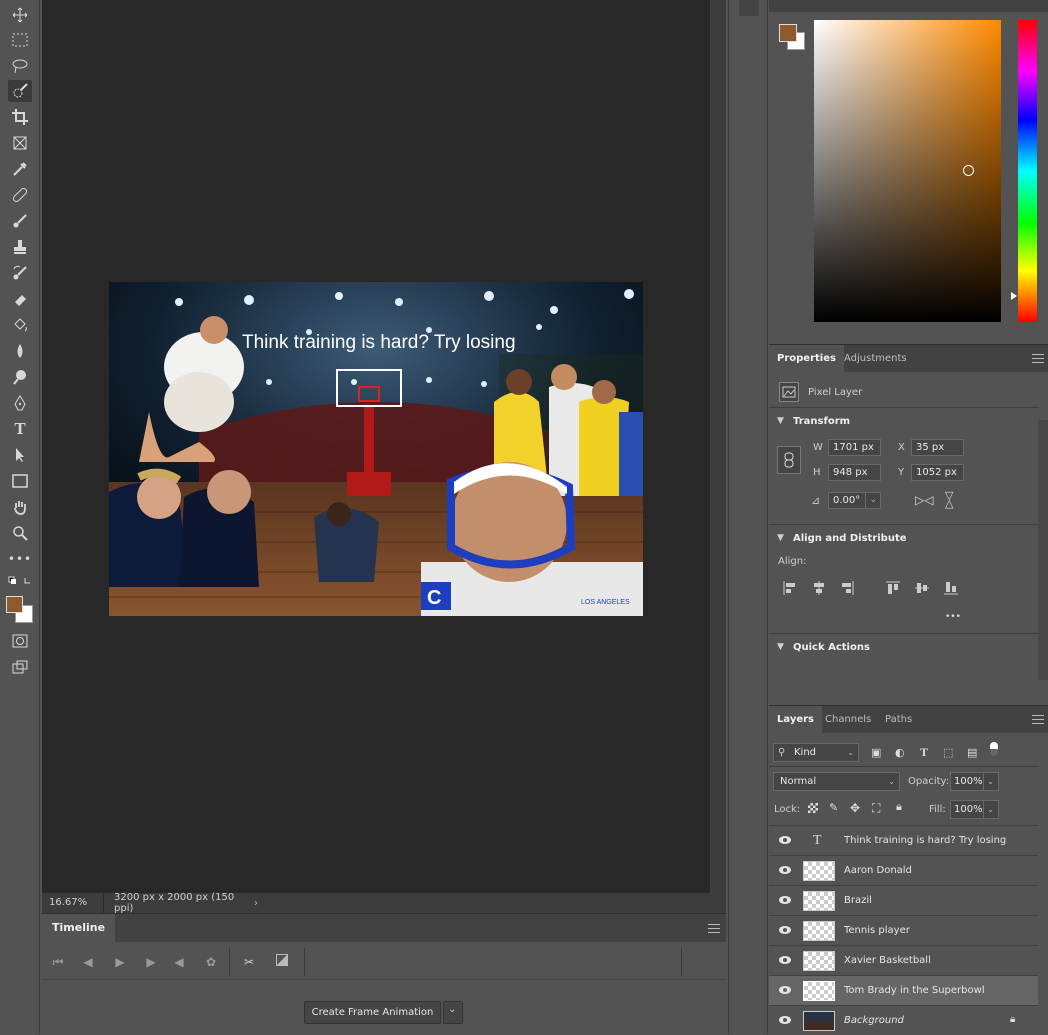 The width and height of the screenshot is (1048, 1035). Describe the element at coordinates (816, 752) in the screenshot. I see `layer-filter-kind: ⚲ Kind ⌄` at that location.